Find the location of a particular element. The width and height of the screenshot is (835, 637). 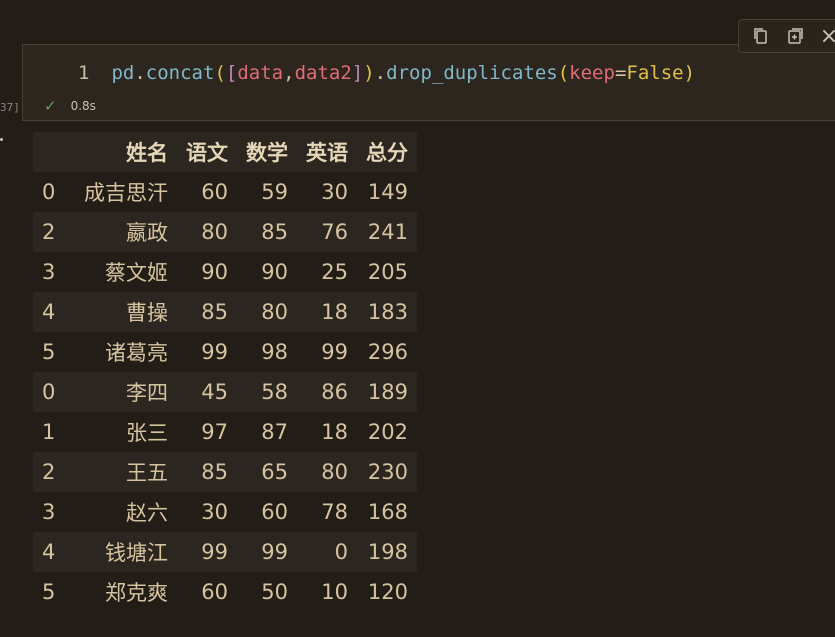

table-row: 0 李四 45 58 86 189 is located at coordinates (225, 392).